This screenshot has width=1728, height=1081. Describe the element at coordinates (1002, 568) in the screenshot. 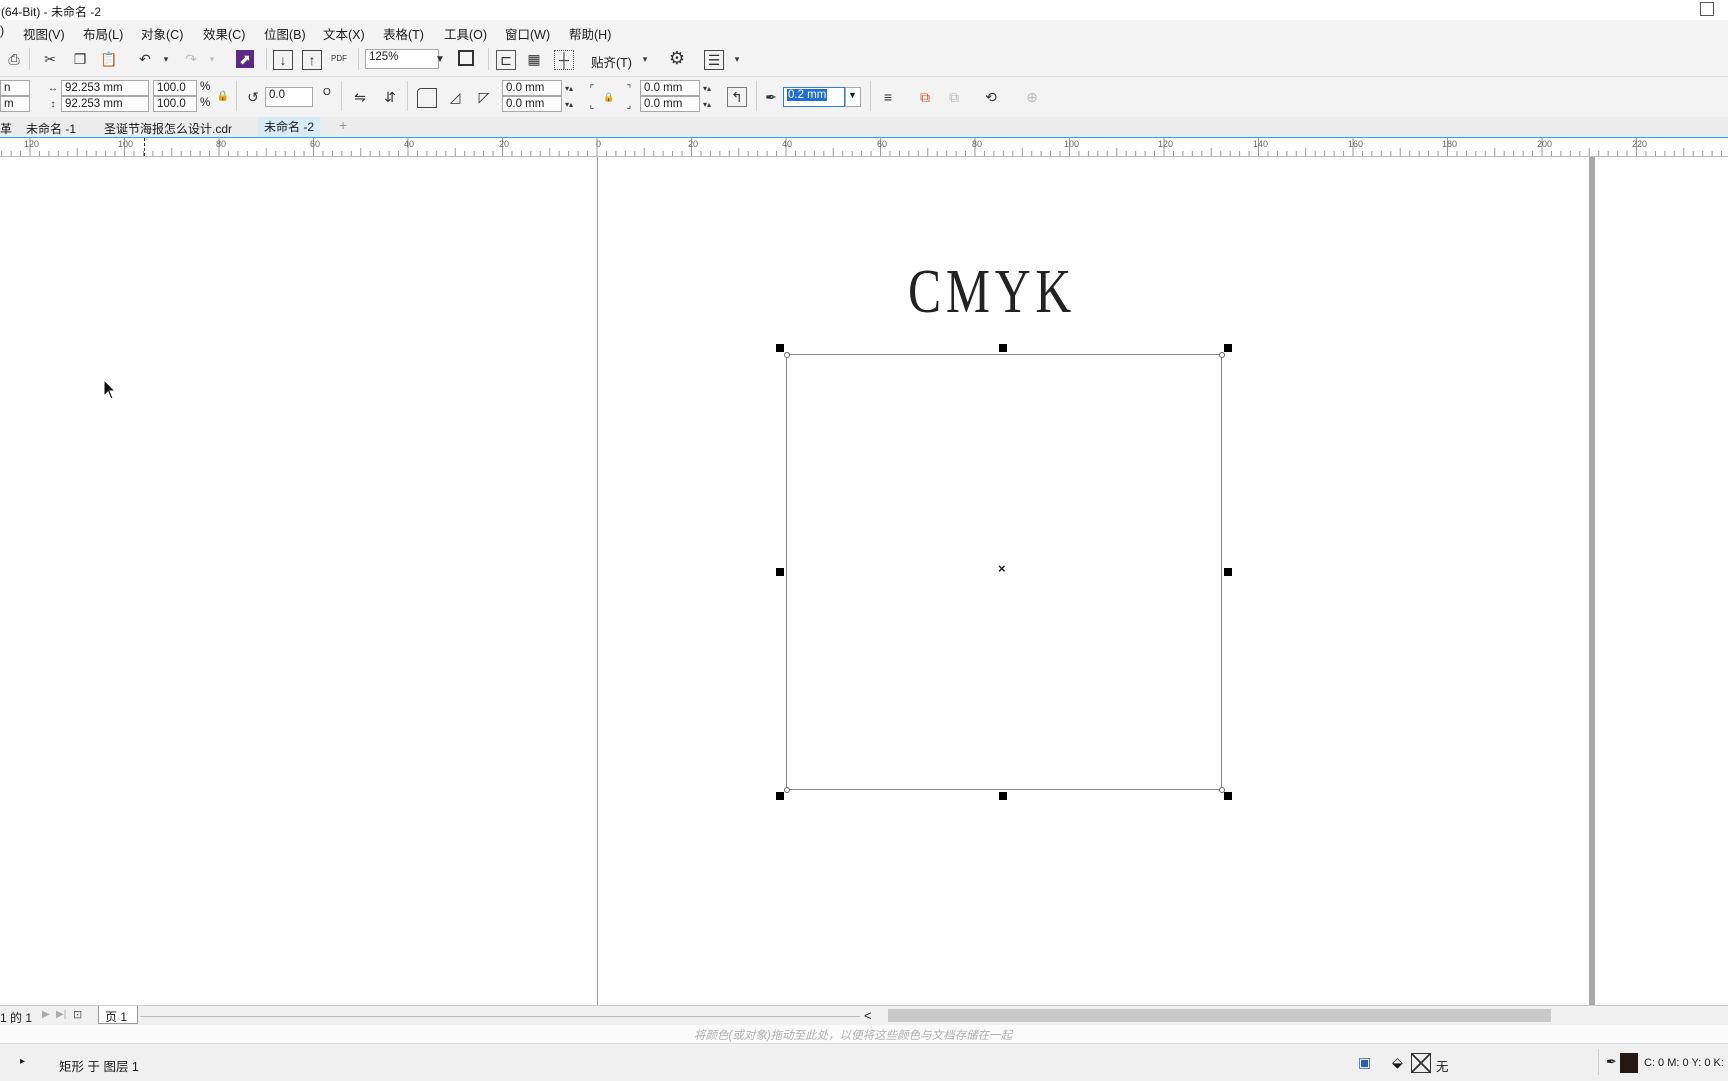

I see `center-marker-icon: ×` at that location.